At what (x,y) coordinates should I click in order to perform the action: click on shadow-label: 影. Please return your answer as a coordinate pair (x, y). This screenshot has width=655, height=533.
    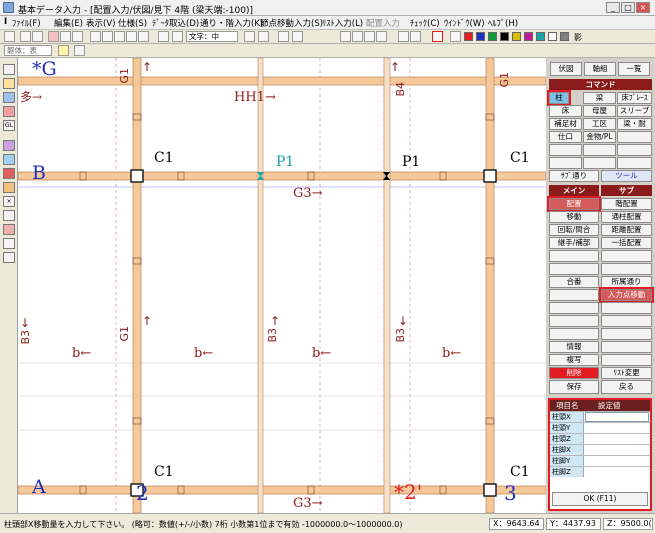
    Looking at the image, I should click on (578, 37).